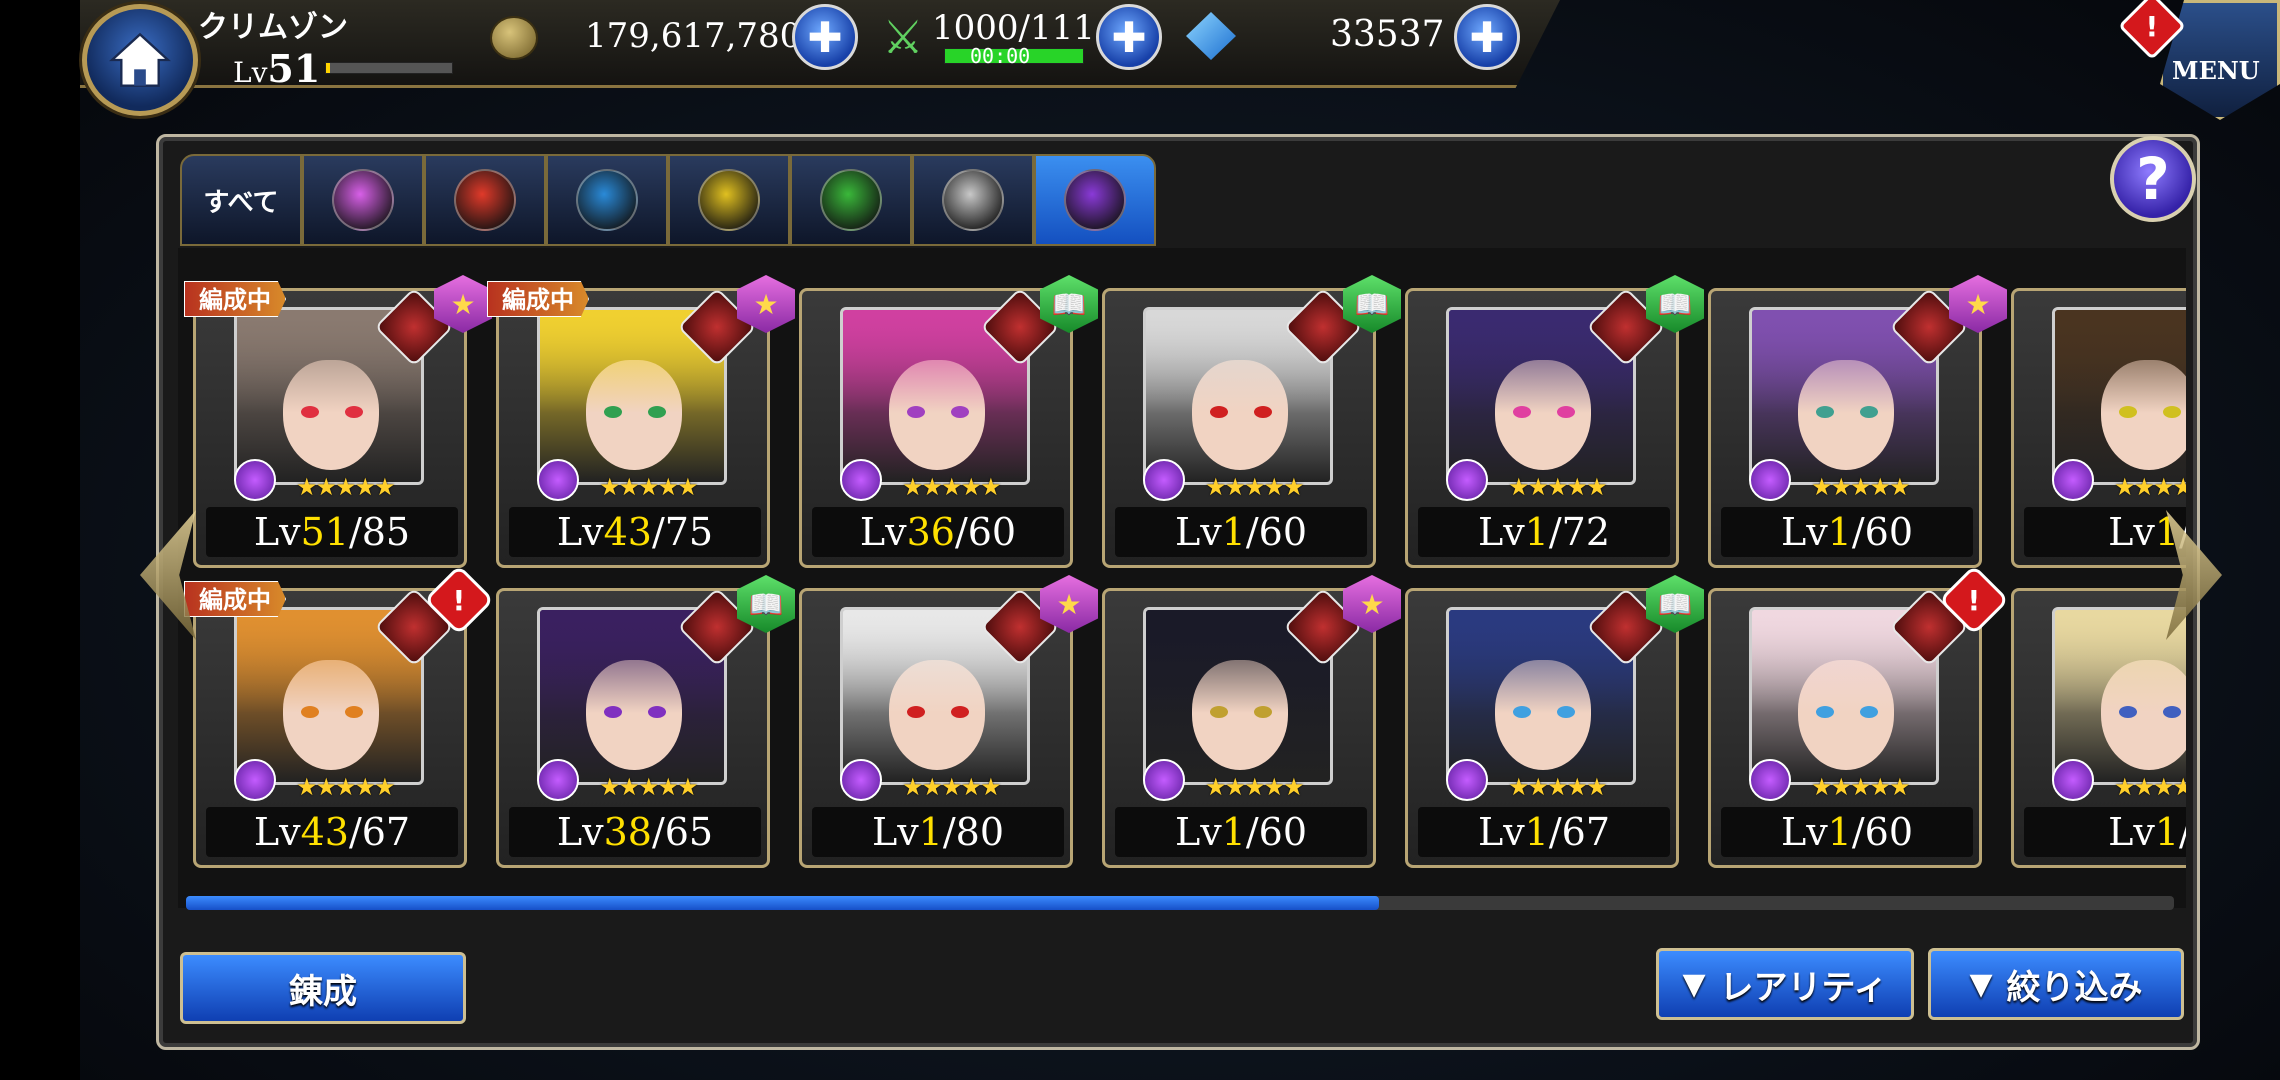 The image size is (2280, 1080). Describe the element at coordinates (514, 38) in the screenshot. I see `coin-icon` at that location.